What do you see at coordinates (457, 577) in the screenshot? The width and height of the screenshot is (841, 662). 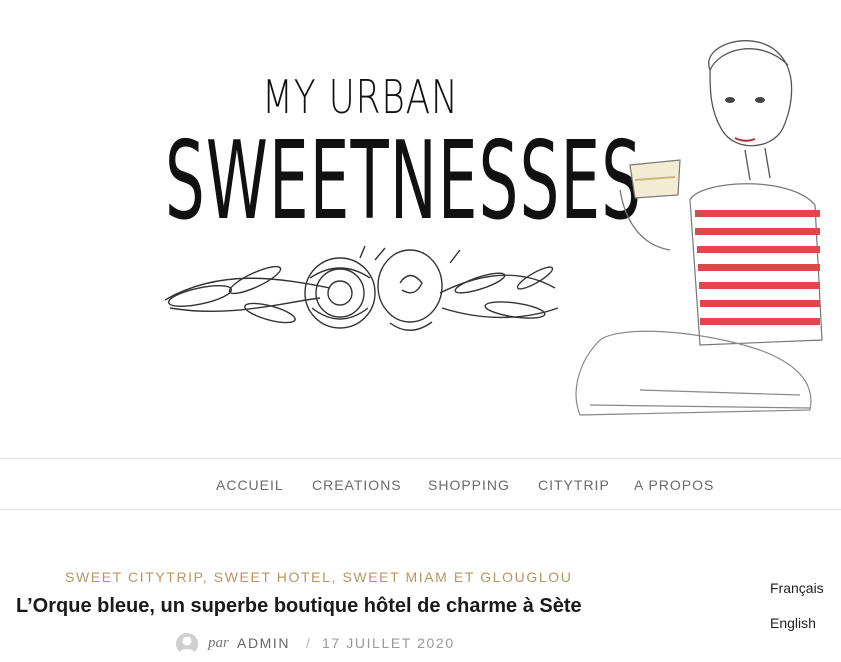 I see `category-sweet-miam-et-glouglou: SWEET MIAM ET GLOUGLOU` at bounding box center [457, 577].